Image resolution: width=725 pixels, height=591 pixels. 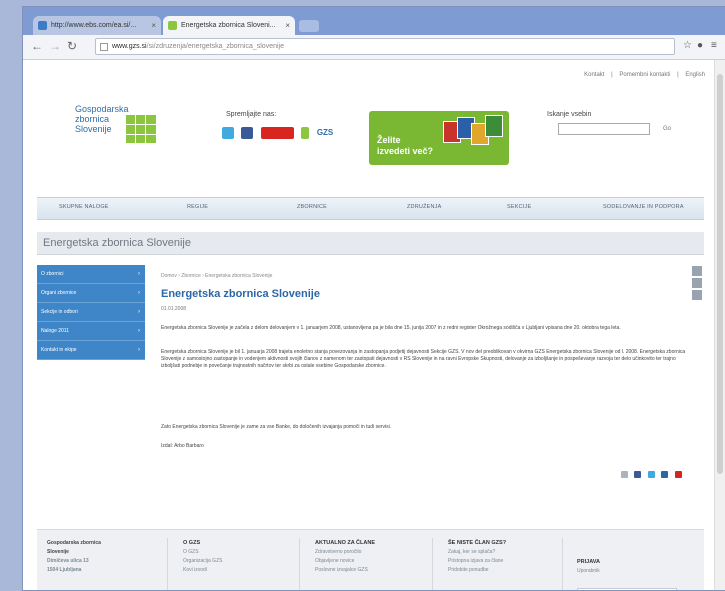 What do you see at coordinates (102, 119) in the screenshot?
I see `gzs-logo: Gospodarska zbornica Slovenije` at bounding box center [102, 119].